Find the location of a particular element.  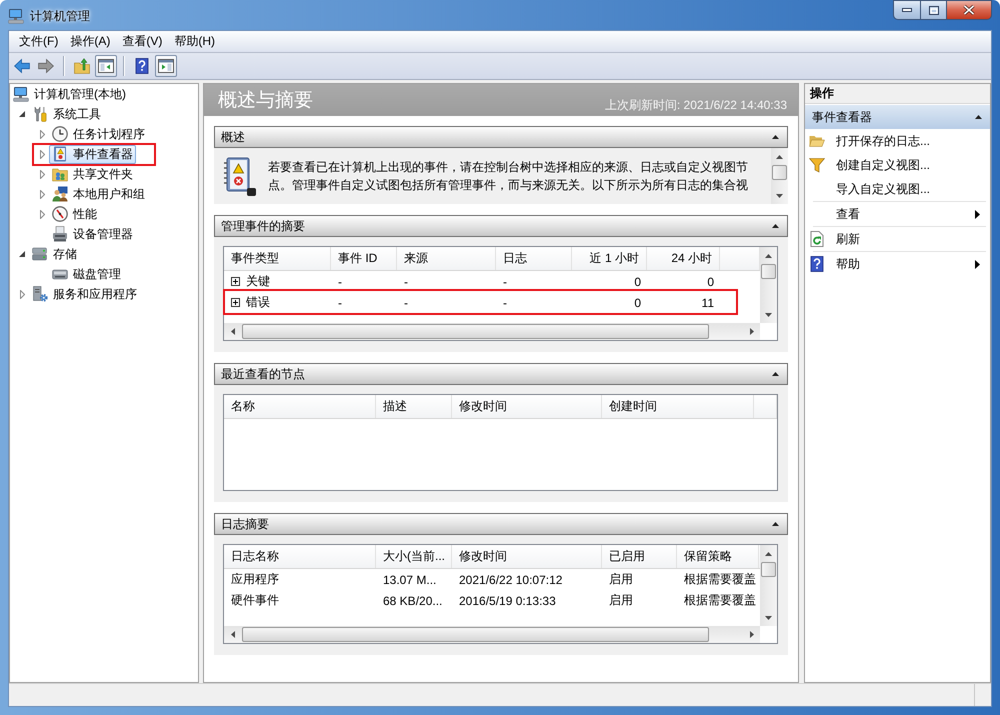

section-header: 事件查看器 is located at coordinates (897, 117).